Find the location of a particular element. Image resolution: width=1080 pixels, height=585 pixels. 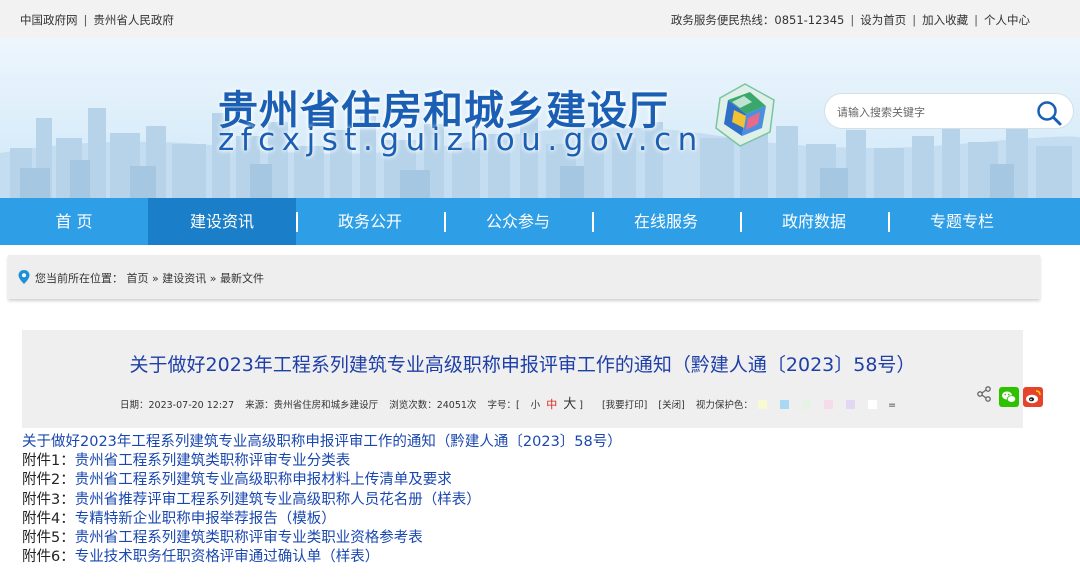

main-navigation: 首 页 建设资讯 政务公开 公众参与 在线服务 政府数据 专题专栏 is located at coordinates (540, 221).